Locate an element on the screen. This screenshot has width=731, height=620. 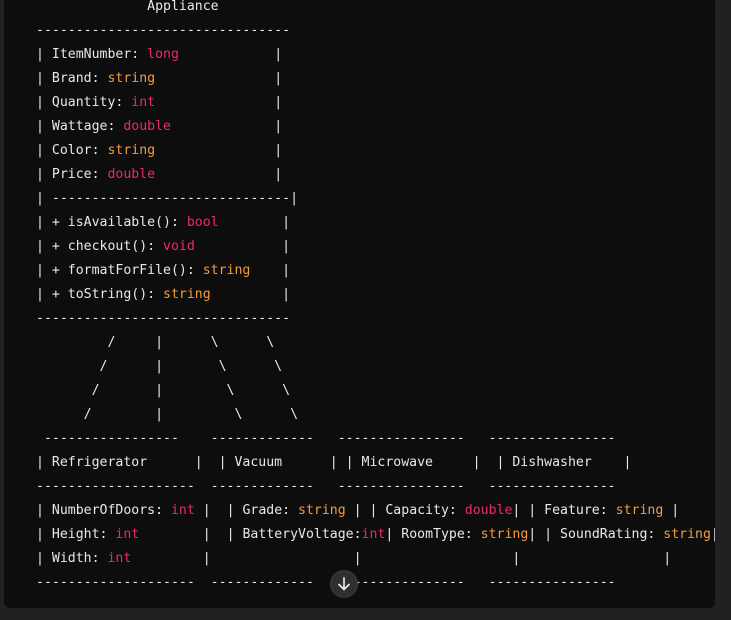
code-text: Appliance is located at coordinates (127, 7).